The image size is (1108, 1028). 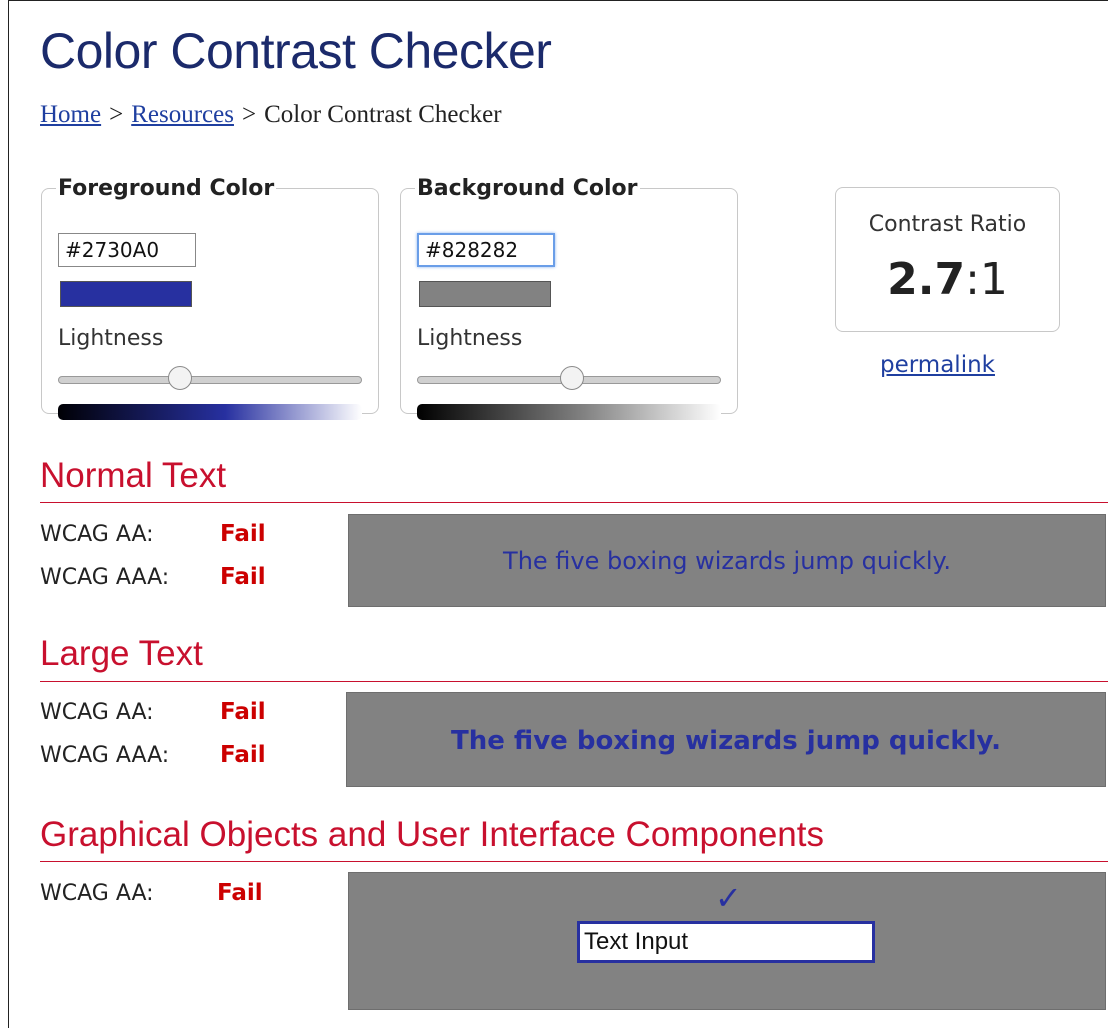 I want to click on contrast-ratio-number: 2.7, so click(x=926, y=279).